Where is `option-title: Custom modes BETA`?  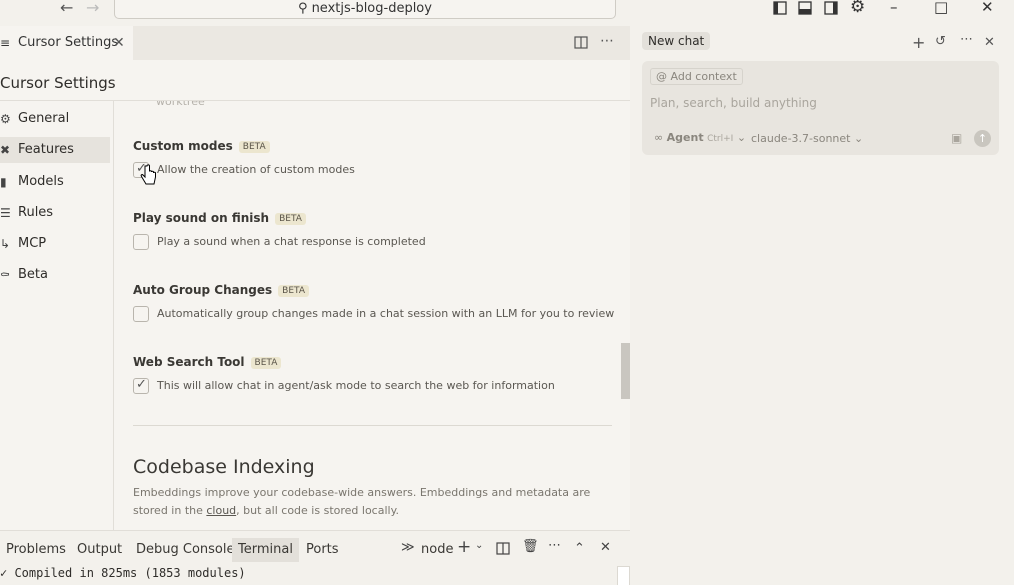 option-title: Custom modes BETA is located at coordinates (201, 146).